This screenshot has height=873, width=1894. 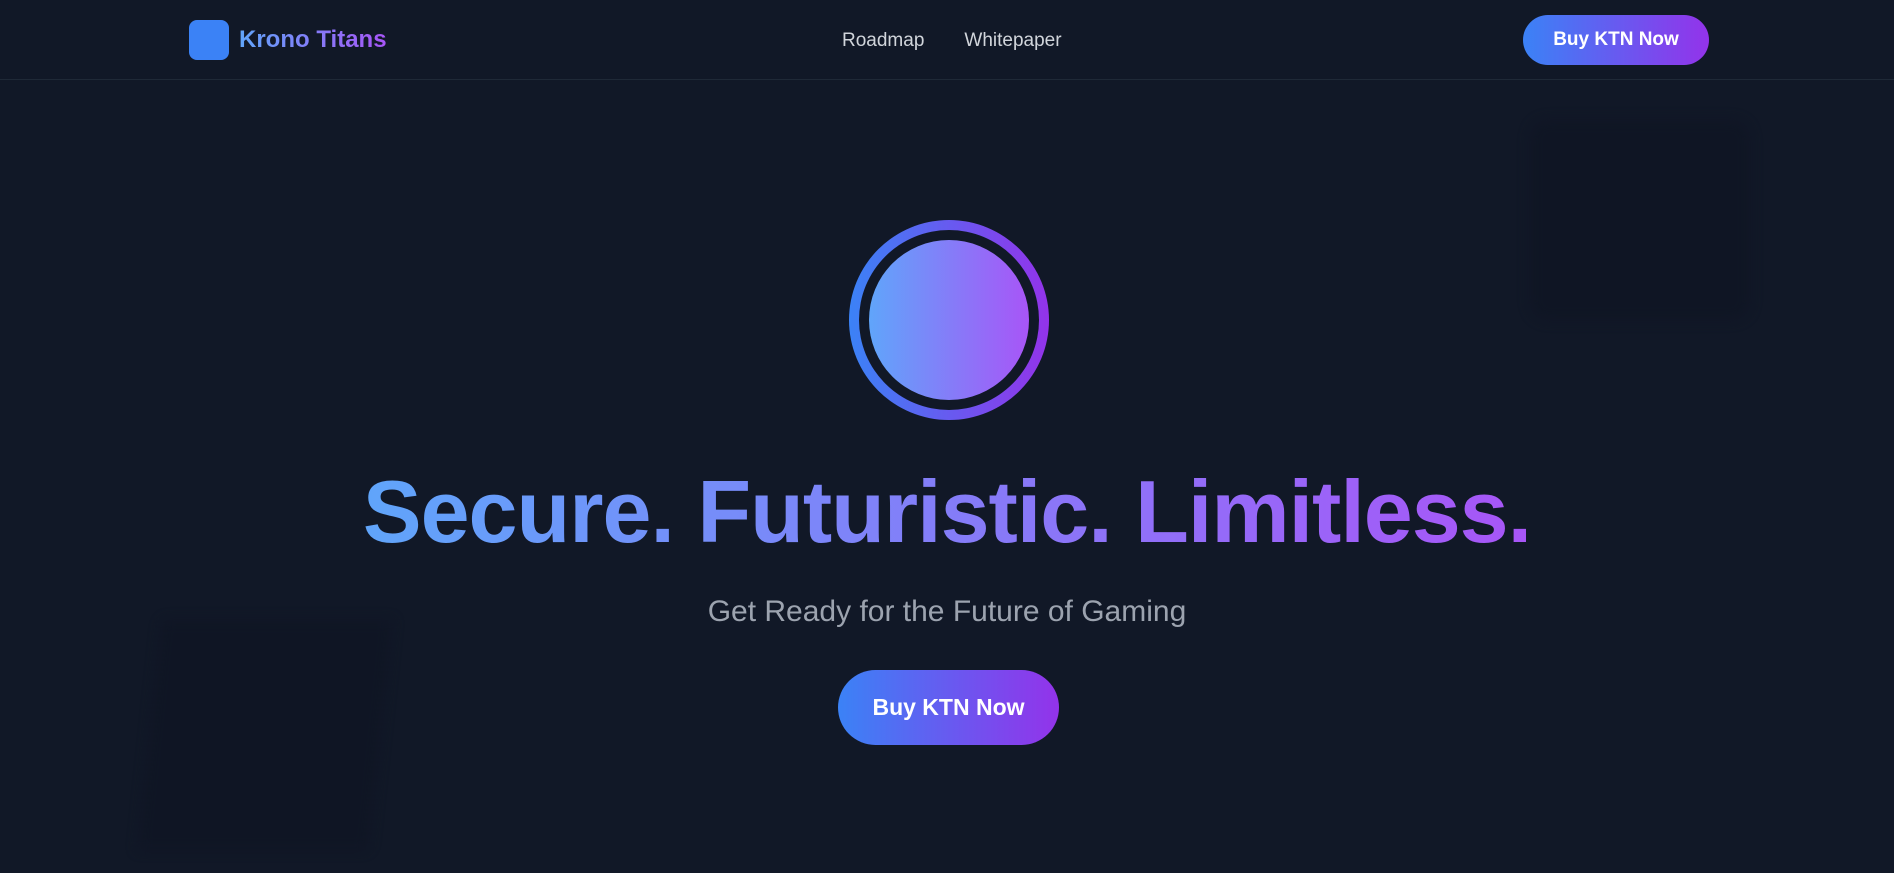 I want to click on nav-link-roadmap: Roadmap, so click(x=883, y=41).